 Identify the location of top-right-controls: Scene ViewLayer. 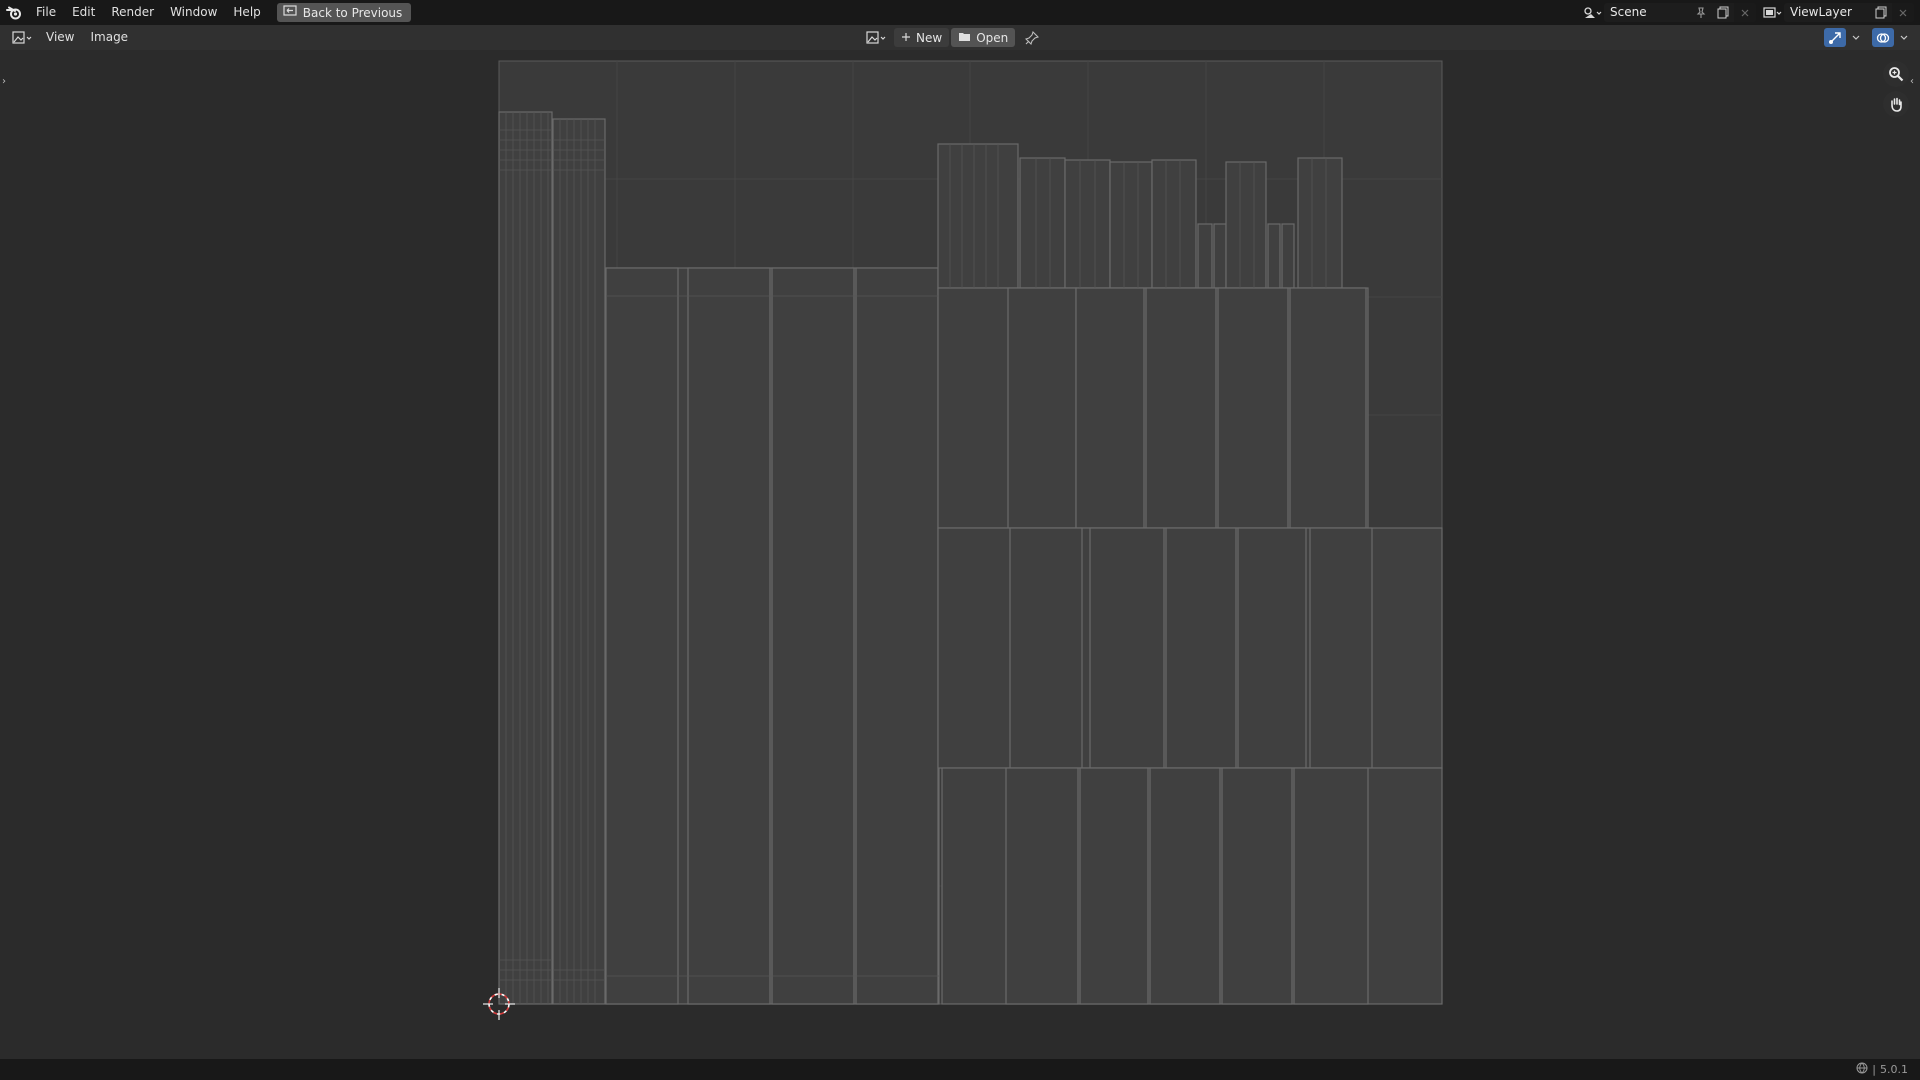
(1751, 12).